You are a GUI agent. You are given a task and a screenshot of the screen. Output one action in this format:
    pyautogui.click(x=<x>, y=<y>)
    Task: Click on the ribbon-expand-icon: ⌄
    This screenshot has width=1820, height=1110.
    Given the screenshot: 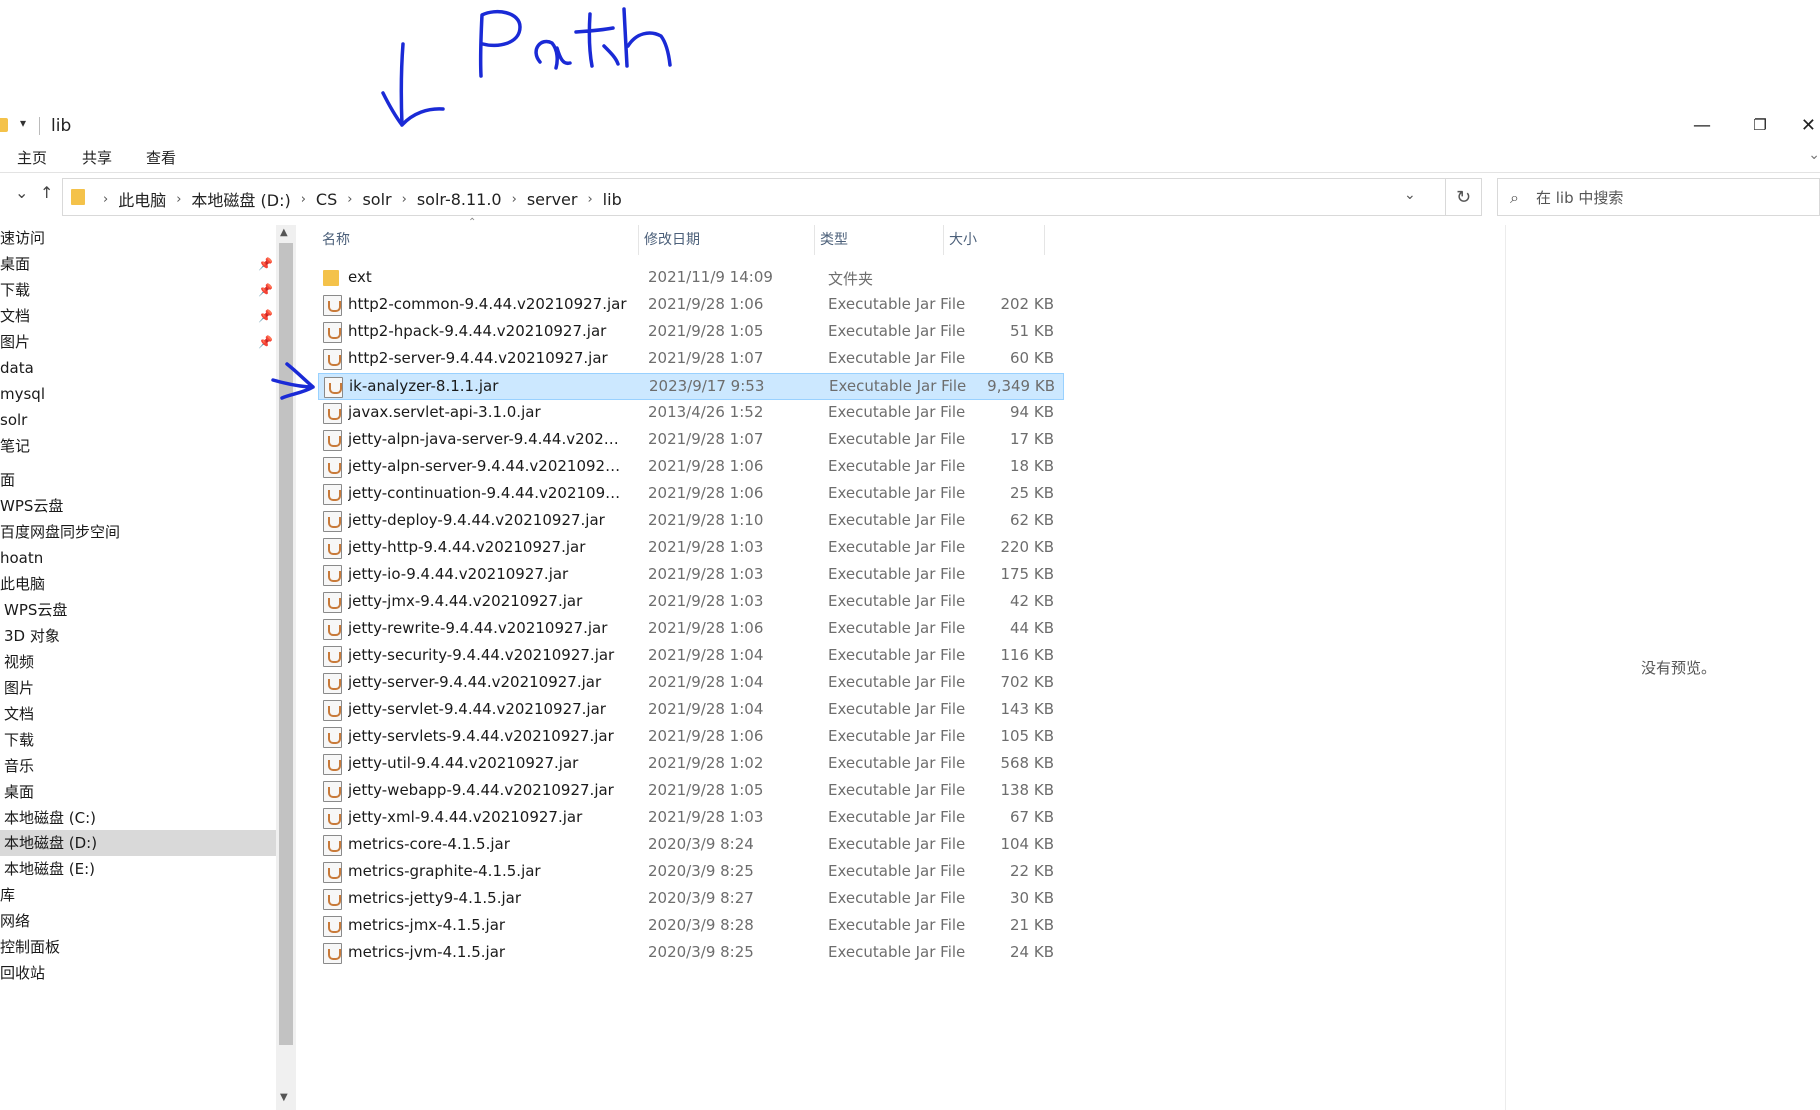 What is the action you would take?
    pyautogui.click(x=1814, y=155)
    